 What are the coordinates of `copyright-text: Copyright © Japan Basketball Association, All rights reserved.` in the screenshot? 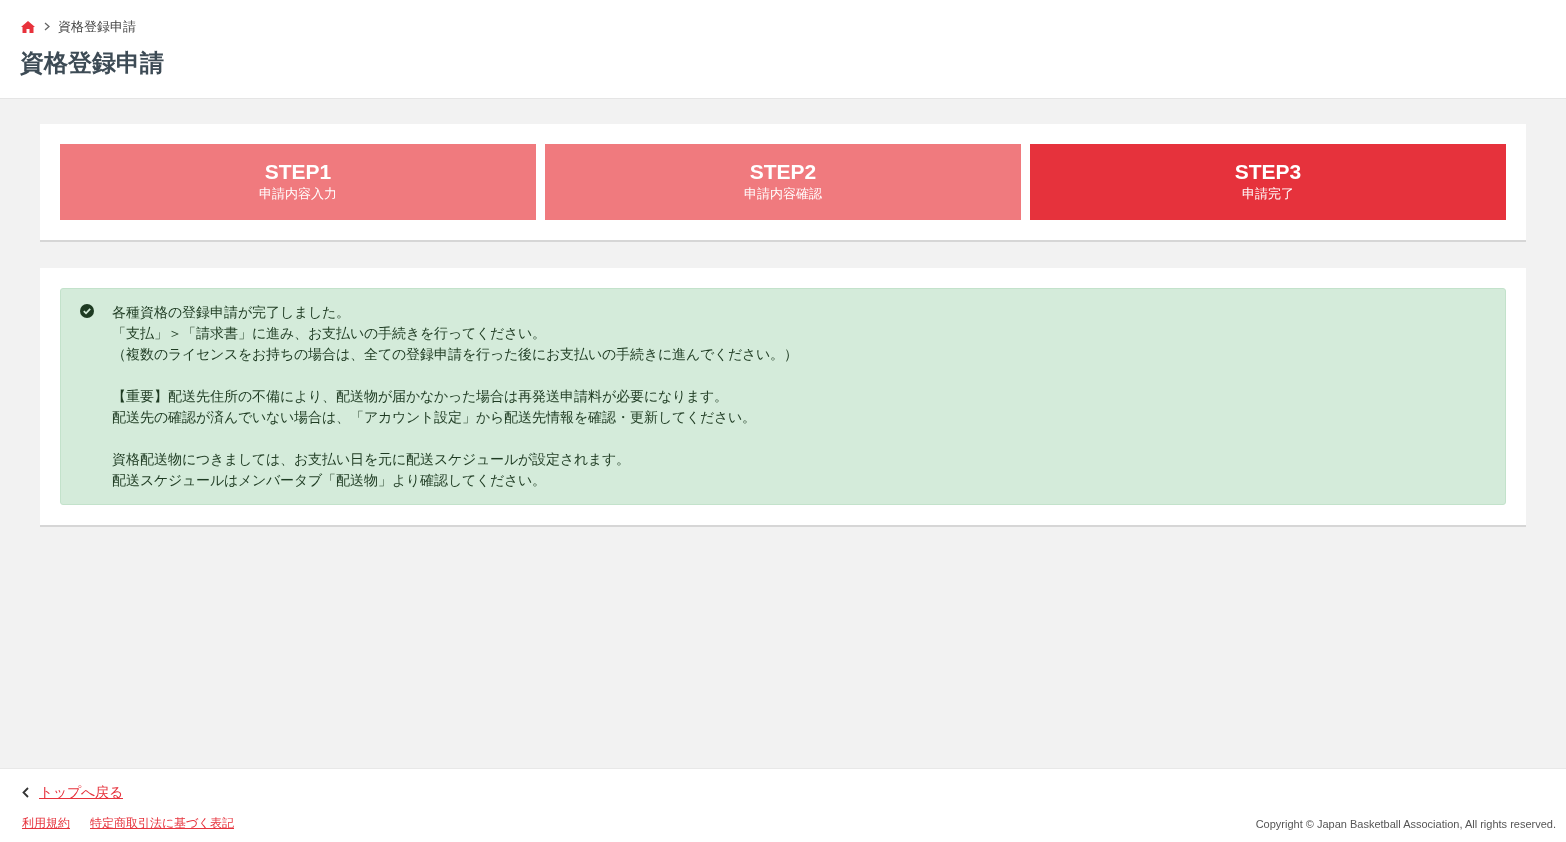 It's located at (1405, 824).